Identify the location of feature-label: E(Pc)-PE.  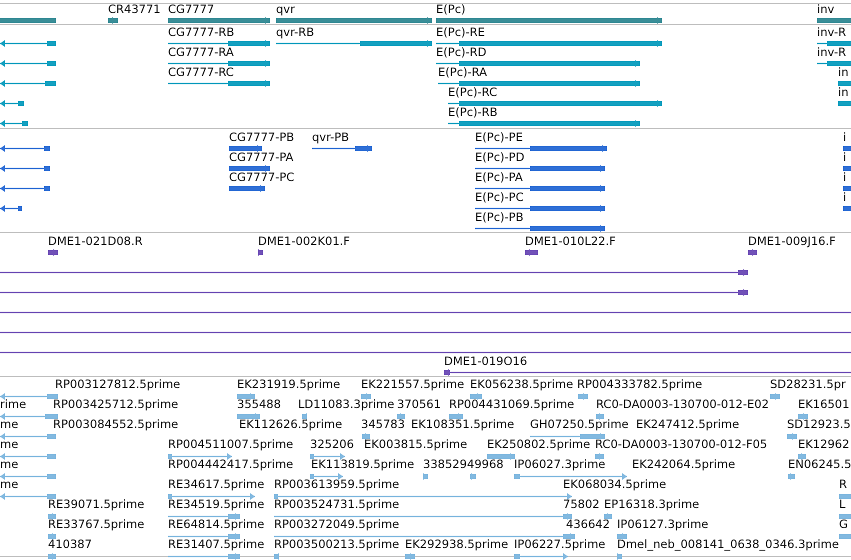
(499, 137).